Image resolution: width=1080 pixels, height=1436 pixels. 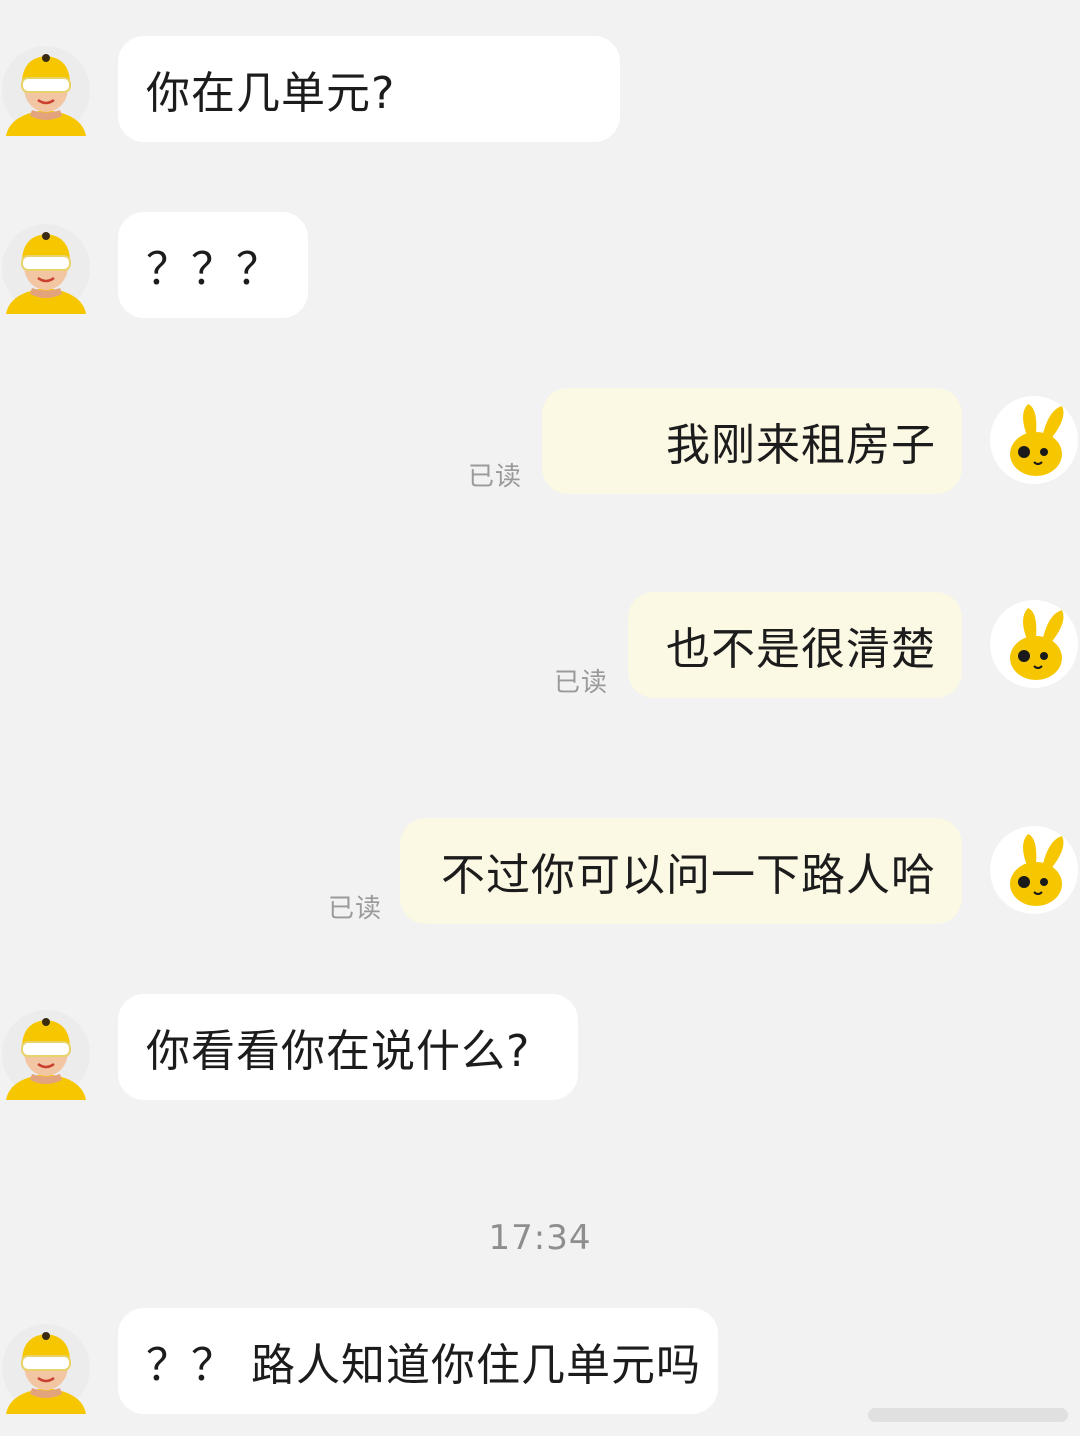 I want to click on message-text: 不过你可以问一下路人哈, so click(x=688, y=875).